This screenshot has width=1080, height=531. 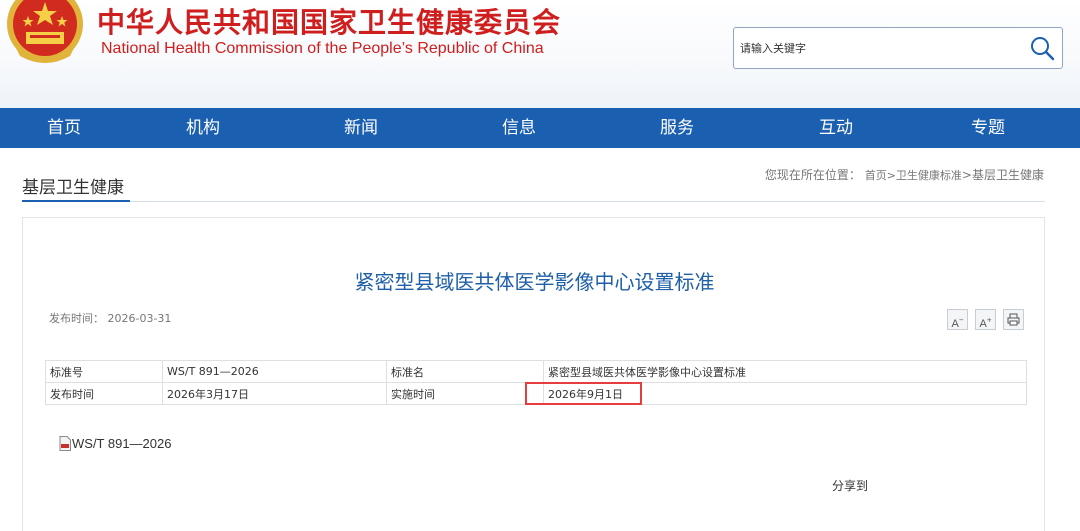 What do you see at coordinates (465, 371) in the screenshot?
I see `table-cell-label: 标准名` at bounding box center [465, 371].